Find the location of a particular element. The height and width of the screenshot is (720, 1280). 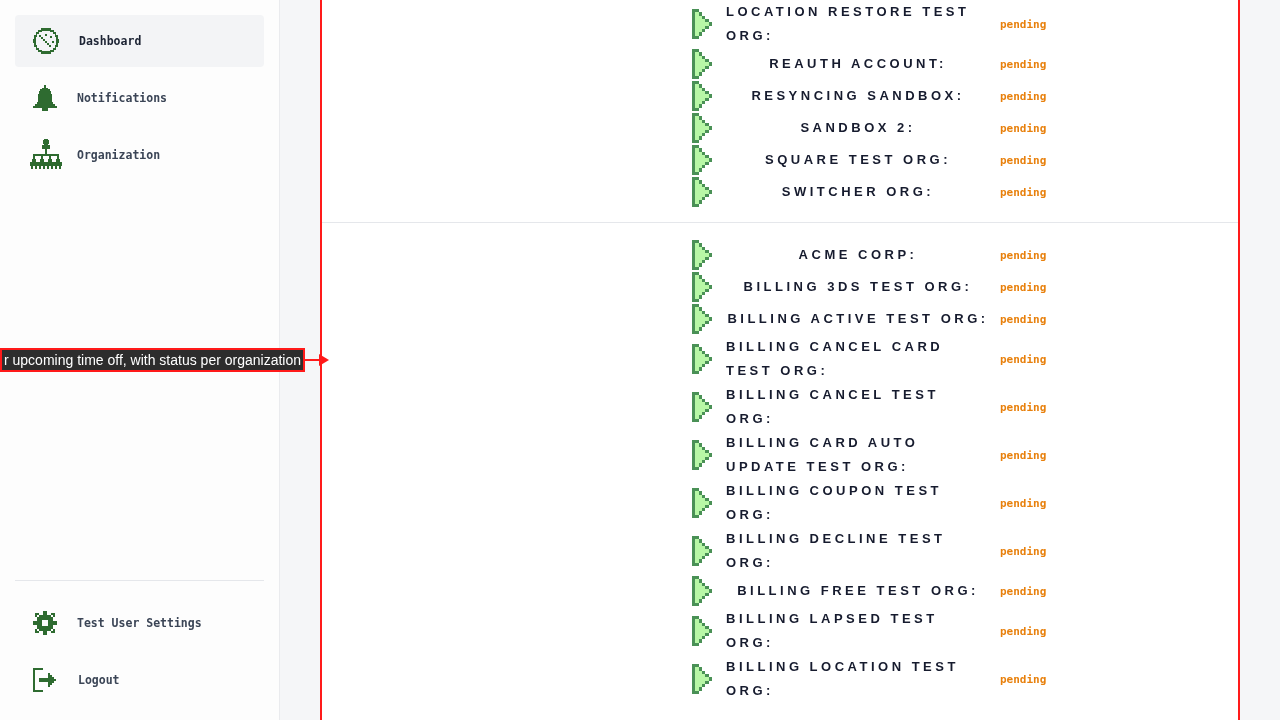

nav-item: Logout is located at coordinates (139, 680).